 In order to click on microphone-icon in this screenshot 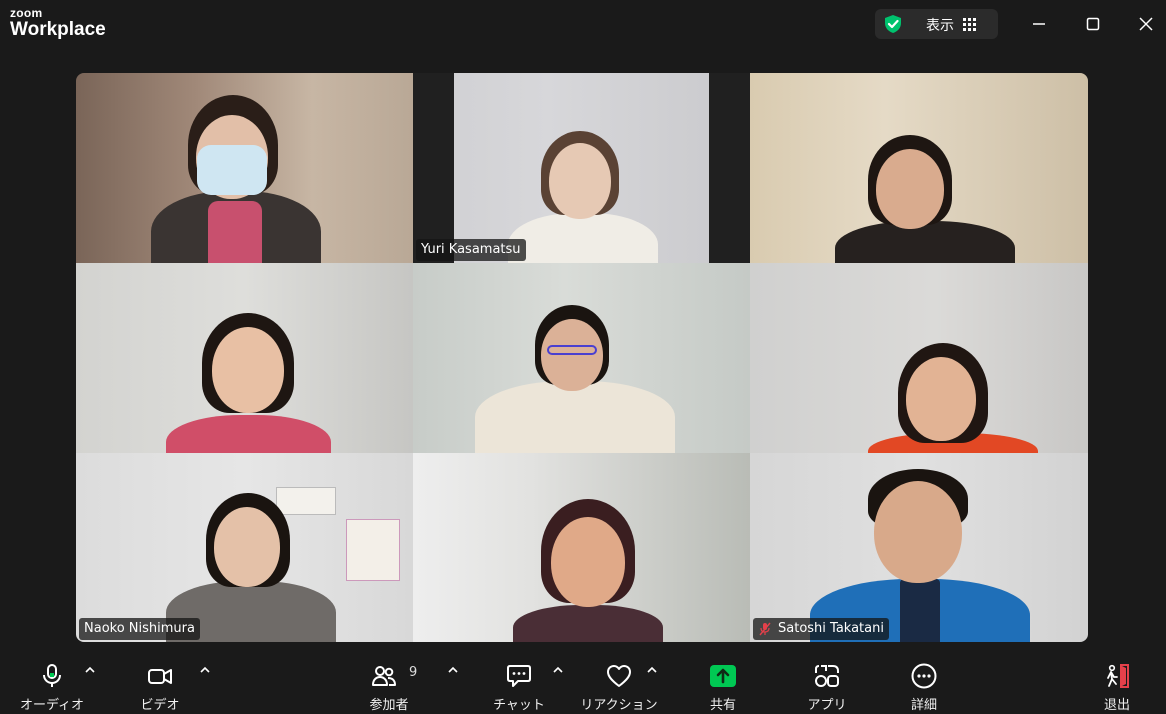, I will do `click(52, 675)`.